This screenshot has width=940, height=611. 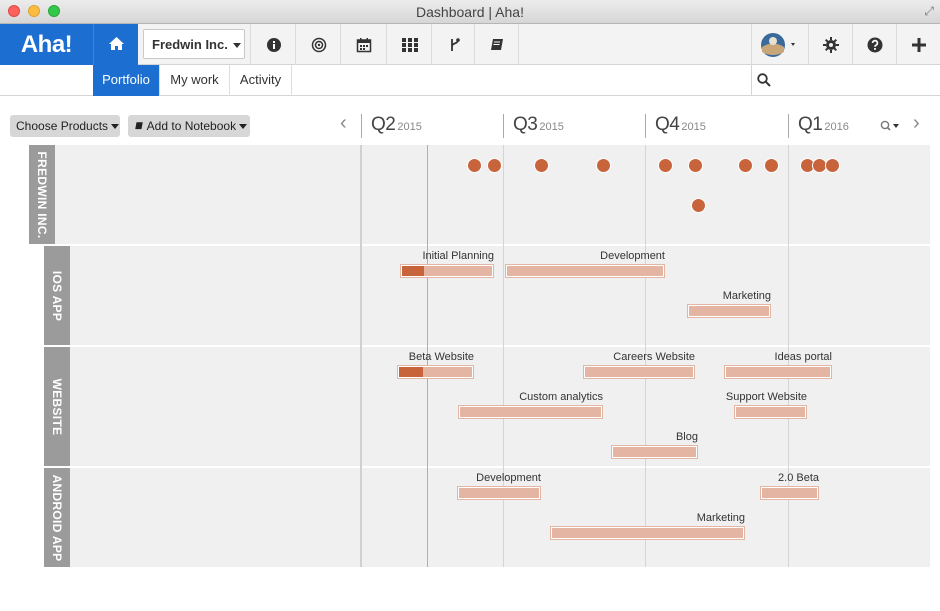 I want to click on choose-products-button: Choose Products, so click(x=65, y=126).